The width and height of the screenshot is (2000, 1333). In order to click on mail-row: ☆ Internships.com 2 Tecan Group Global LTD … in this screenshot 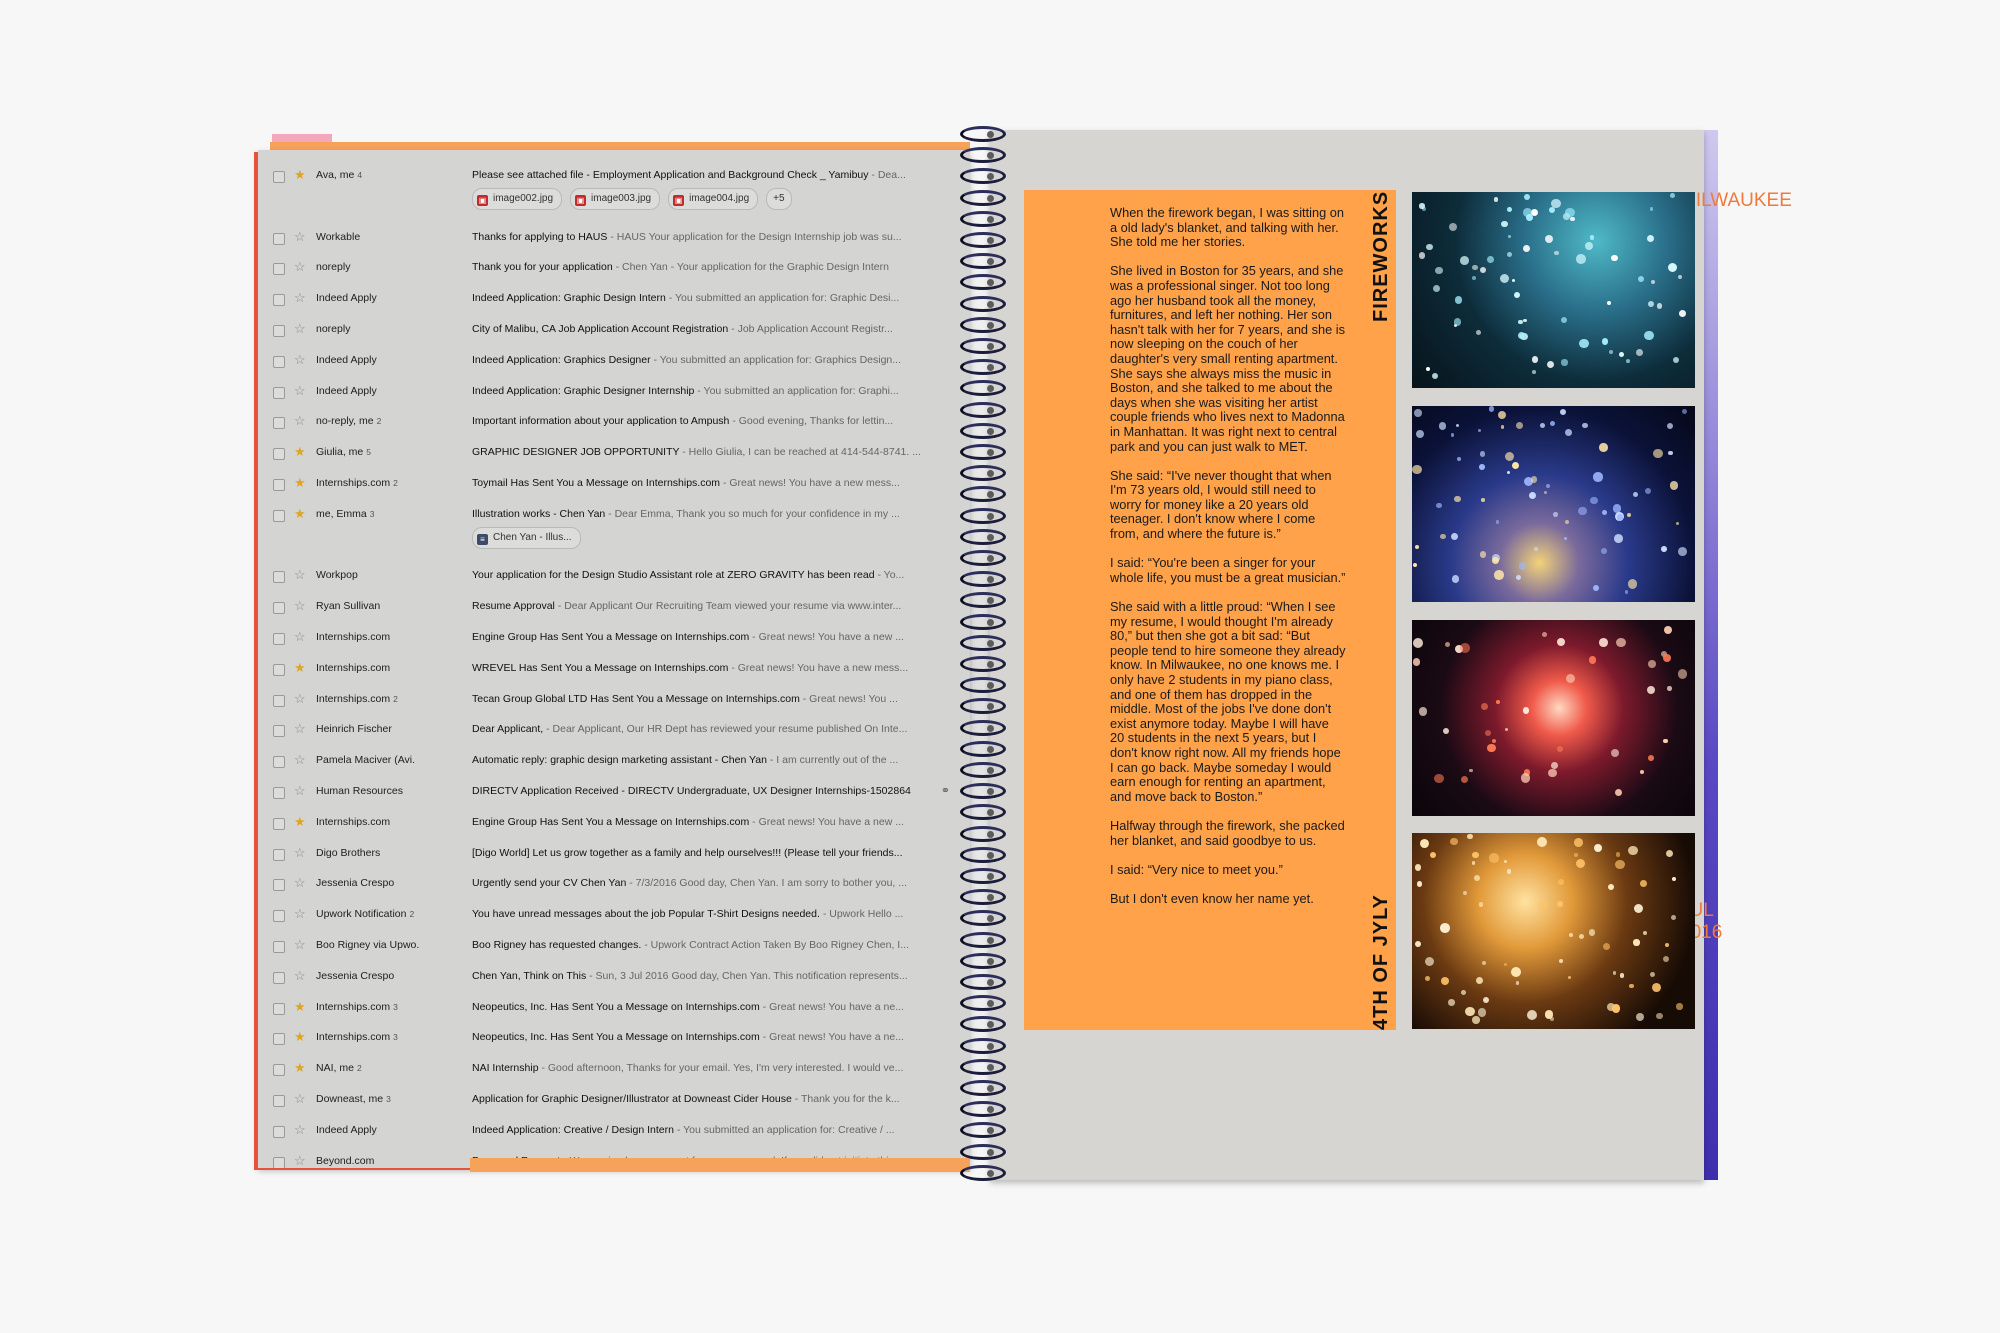, I will do `click(614, 701)`.